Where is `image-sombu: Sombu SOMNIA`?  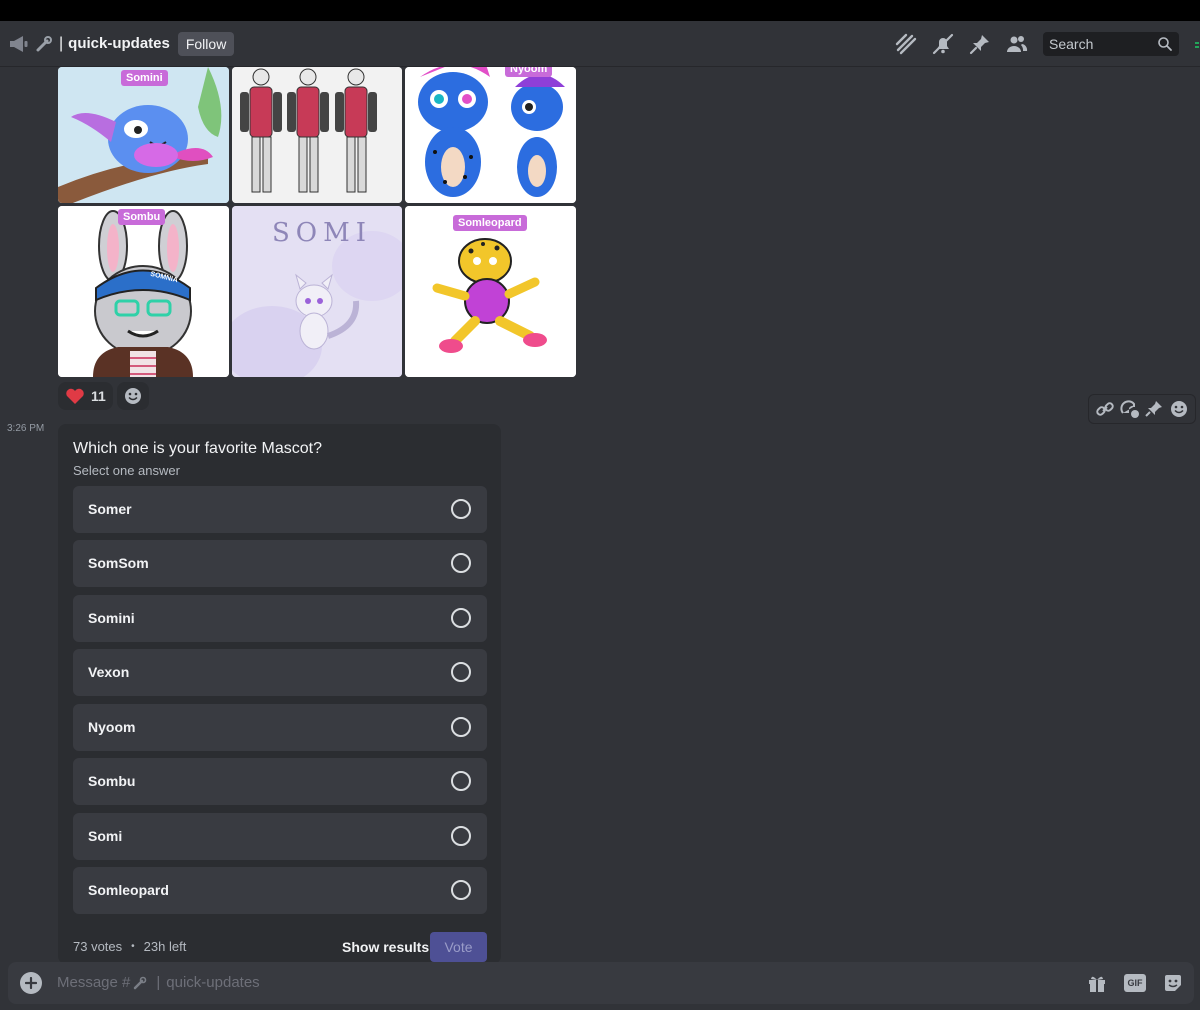
image-sombu: Sombu SOMNIA is located at coordinates (143, 291).